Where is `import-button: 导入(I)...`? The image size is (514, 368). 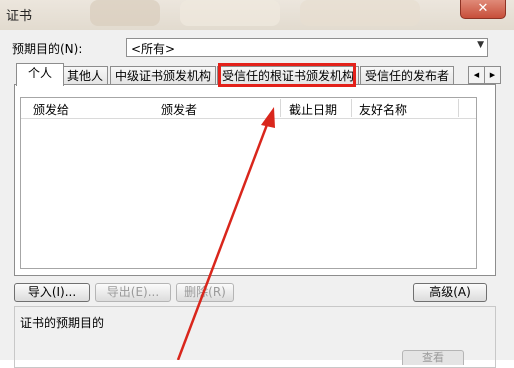
import-button: 导入(I)... is located at coordinates (52, 292).